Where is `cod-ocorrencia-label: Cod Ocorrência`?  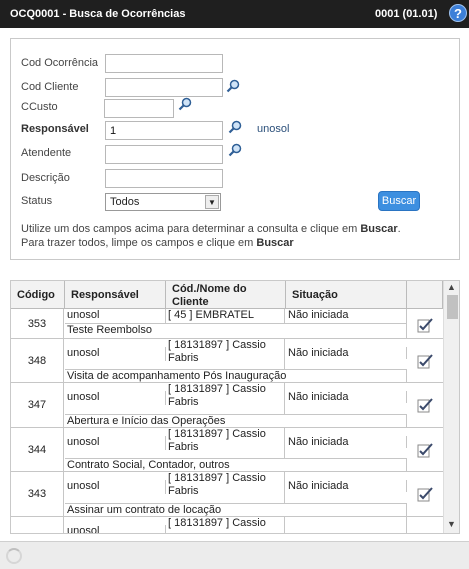 cod-ocorrencia-label: Cod Ocorrência is located at coordinates (60, 63).